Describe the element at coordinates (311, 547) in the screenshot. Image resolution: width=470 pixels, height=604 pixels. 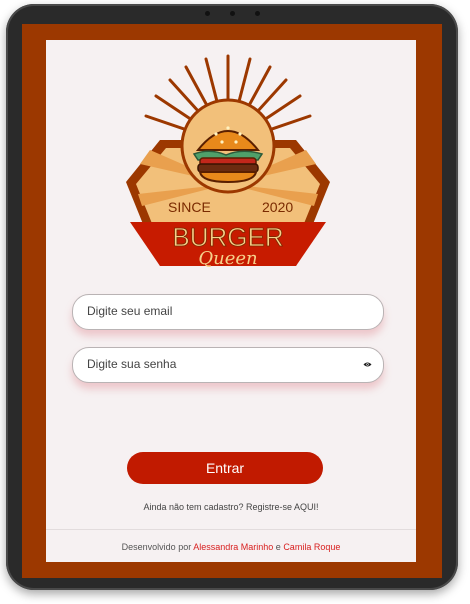
I see `author-link-camila: Camila Roque` at that location.